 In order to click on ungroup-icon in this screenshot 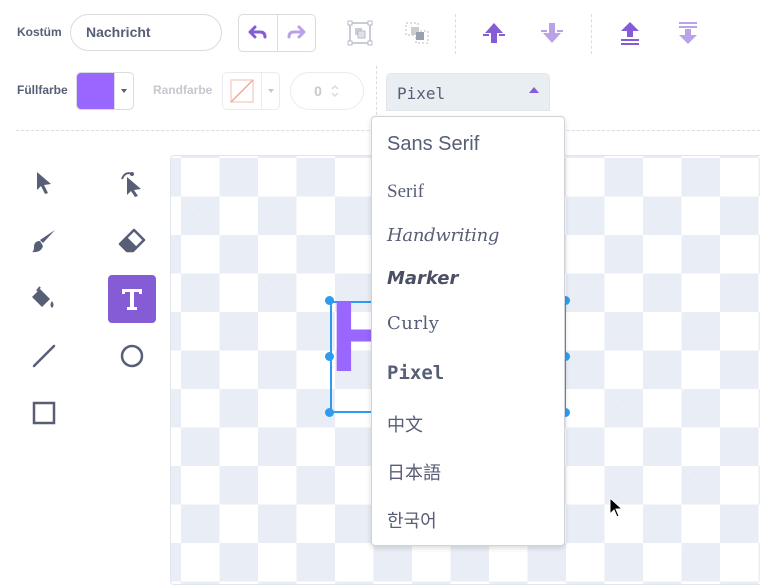, I will do `click(417, 33)`.